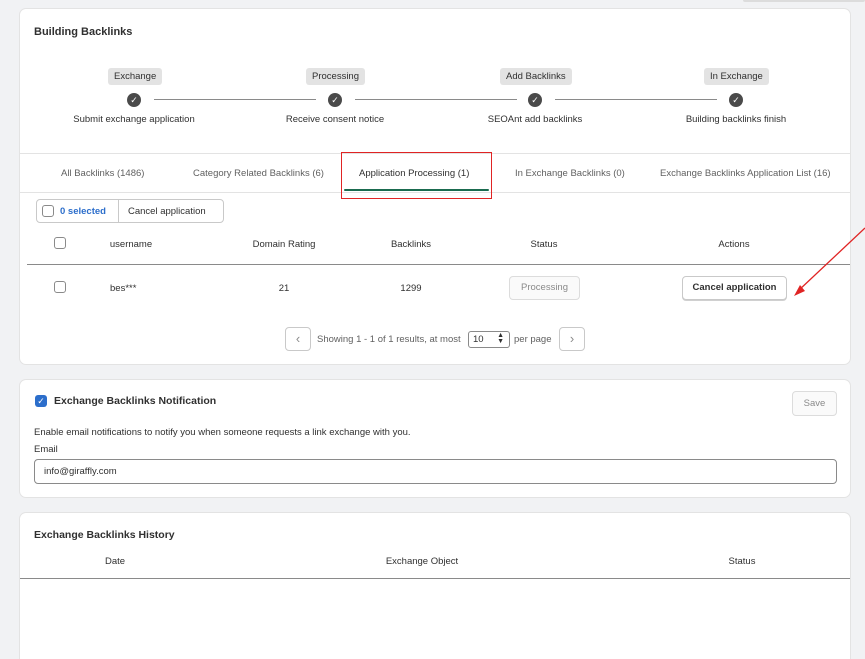 The width and height of the screenshot is (865, 659). I want to click on save-button: Save, so click(814, 403).